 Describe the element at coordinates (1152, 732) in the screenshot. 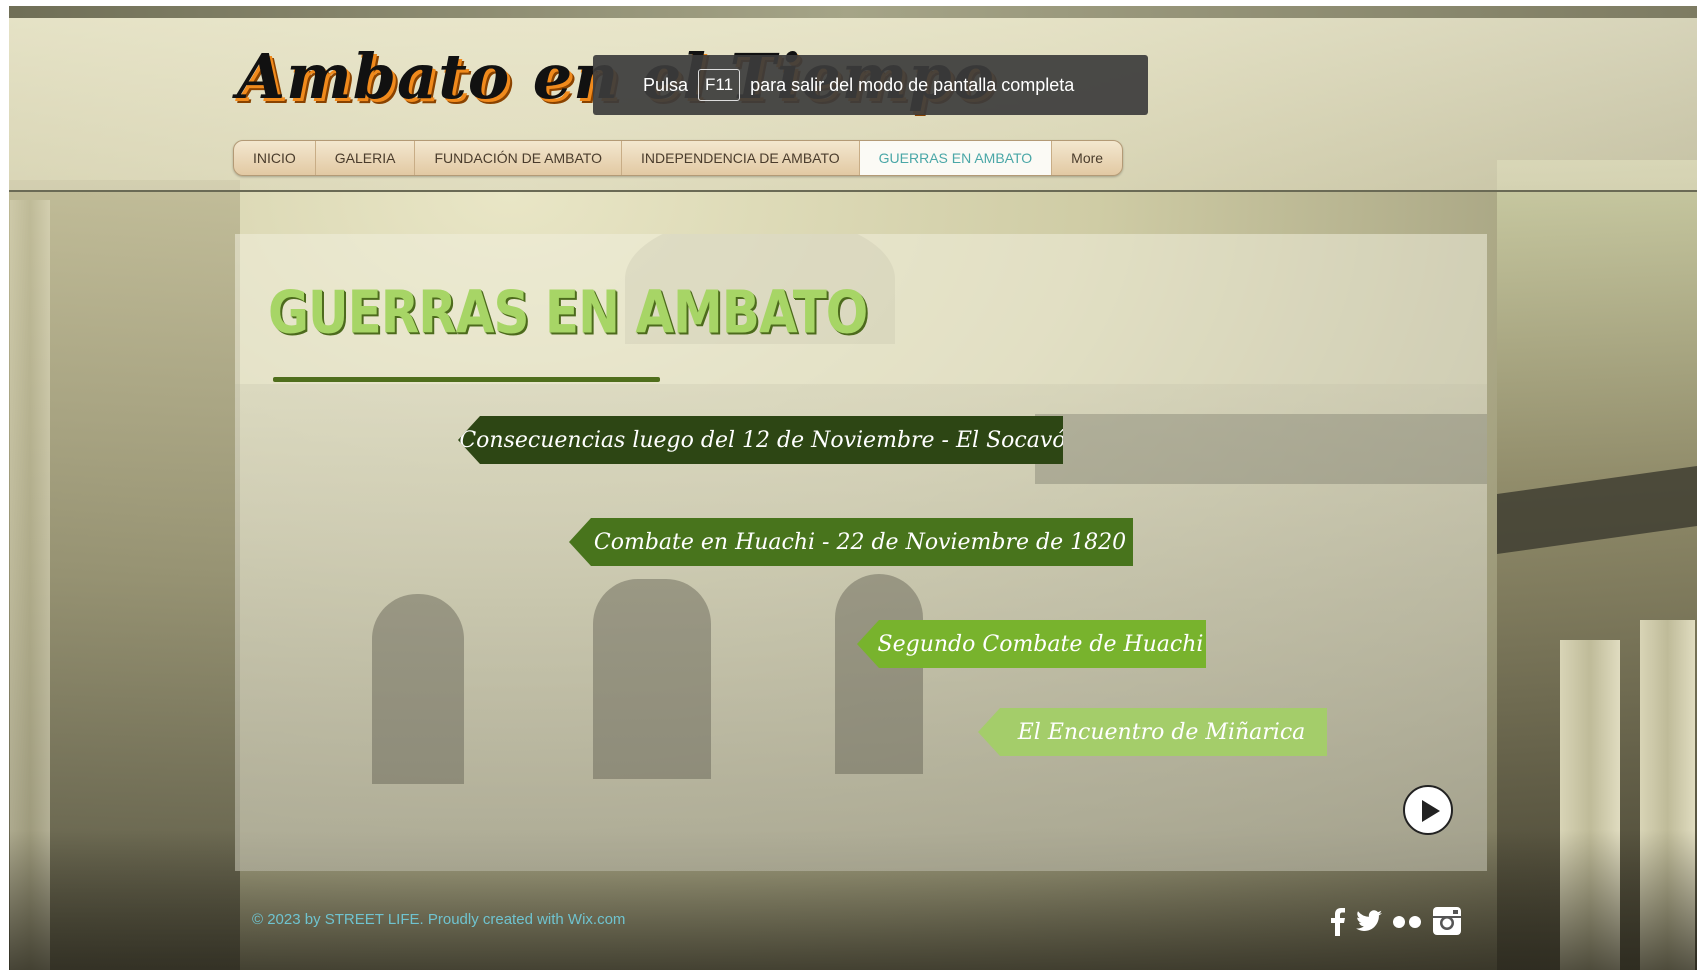

I see `flag-link-minarica: El Encuentro de Miñarica` at that location.